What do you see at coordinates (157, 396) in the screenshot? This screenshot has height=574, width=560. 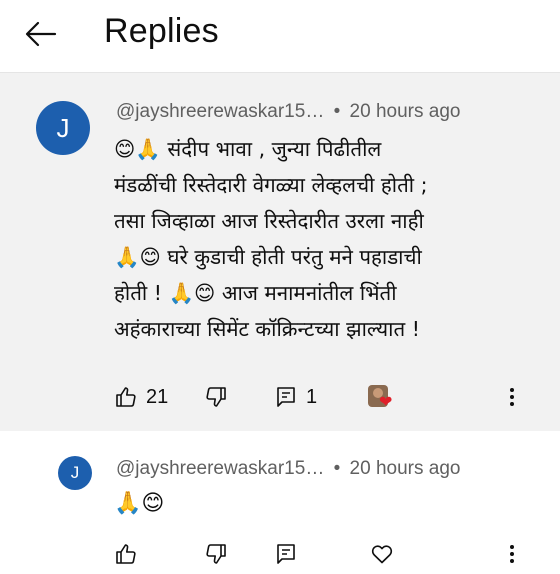 I see `like-count: 21` at bounding box center [157, 396].